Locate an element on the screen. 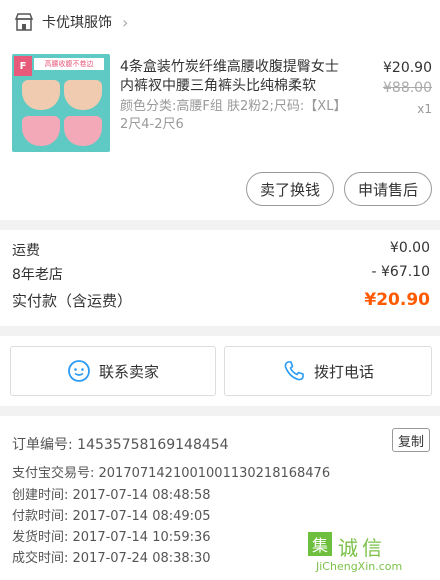 This screenshot has height=580, width=440. total-value: ¥20.90 is located at coordinates (397, 300).